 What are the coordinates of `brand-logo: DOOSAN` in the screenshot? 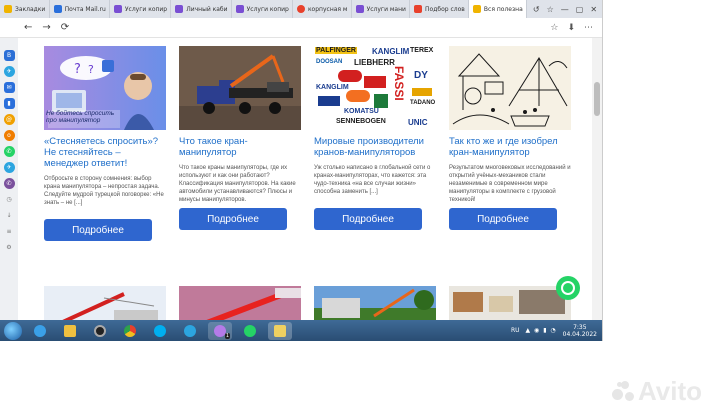 It's located at (329, 62).